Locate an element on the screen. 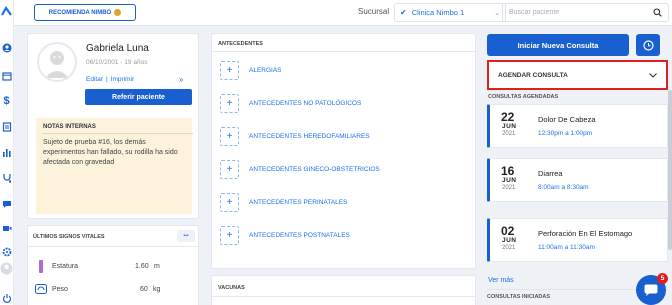  antecedente-label: ANTECEDENTES GINECO-OBSTETRICIOS is located at coordinates (314, 169).